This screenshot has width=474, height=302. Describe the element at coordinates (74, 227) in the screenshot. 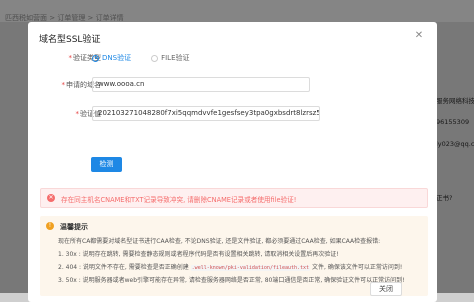

I see `tips-title: 温馨提示` at that location.